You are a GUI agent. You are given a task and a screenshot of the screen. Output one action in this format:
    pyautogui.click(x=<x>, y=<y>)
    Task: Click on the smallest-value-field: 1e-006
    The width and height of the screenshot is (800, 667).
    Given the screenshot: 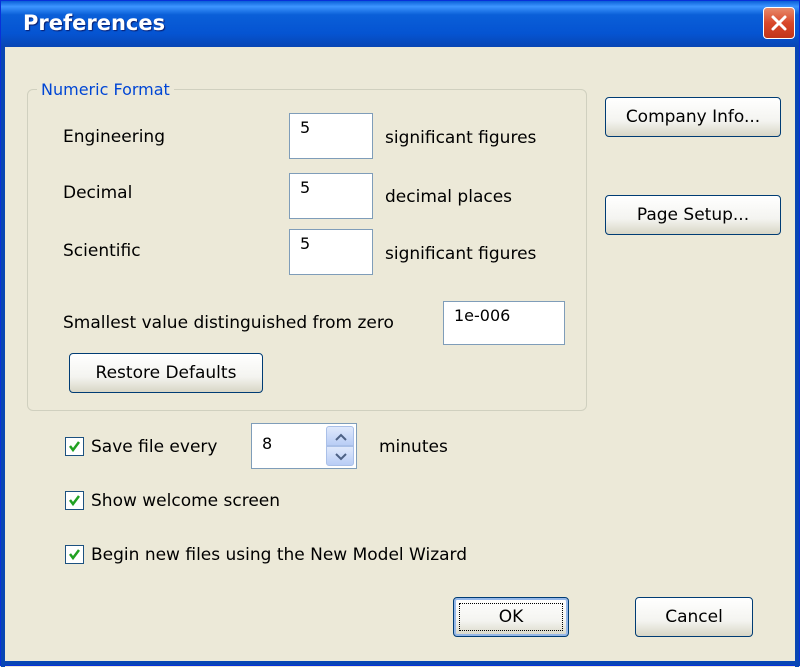 What is the action you would take?
    pyautogui.click(x=504, y=323)
    